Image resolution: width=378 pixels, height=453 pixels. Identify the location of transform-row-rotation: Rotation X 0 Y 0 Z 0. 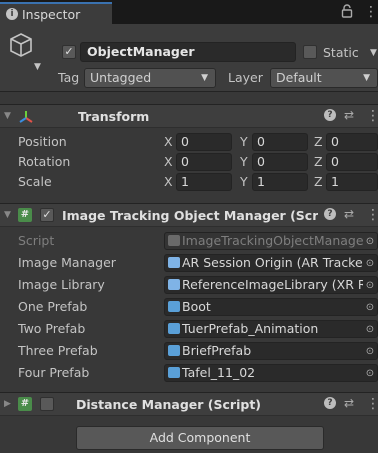
(189, 162).